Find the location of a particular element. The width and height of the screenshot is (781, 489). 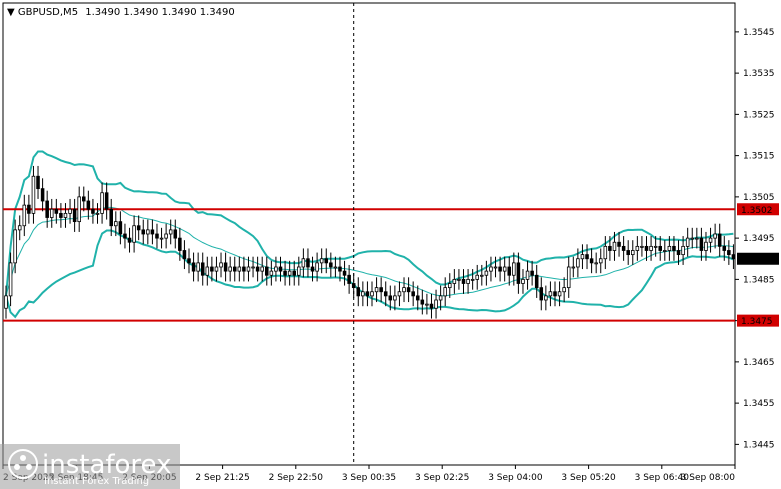

ohlc-values: 1.3490 1.3490 1.3490 1.3490 is located at coordinates (160, 12).